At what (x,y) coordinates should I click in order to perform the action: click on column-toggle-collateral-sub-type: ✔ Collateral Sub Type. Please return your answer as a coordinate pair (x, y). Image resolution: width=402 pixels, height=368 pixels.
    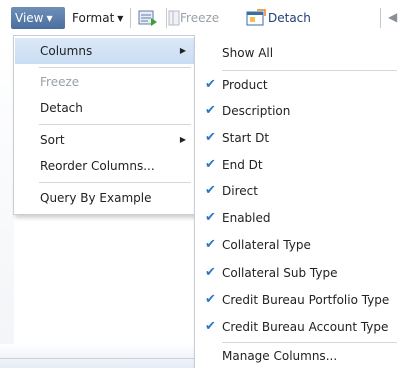
    Looking at the image, I should click on (298, 273).